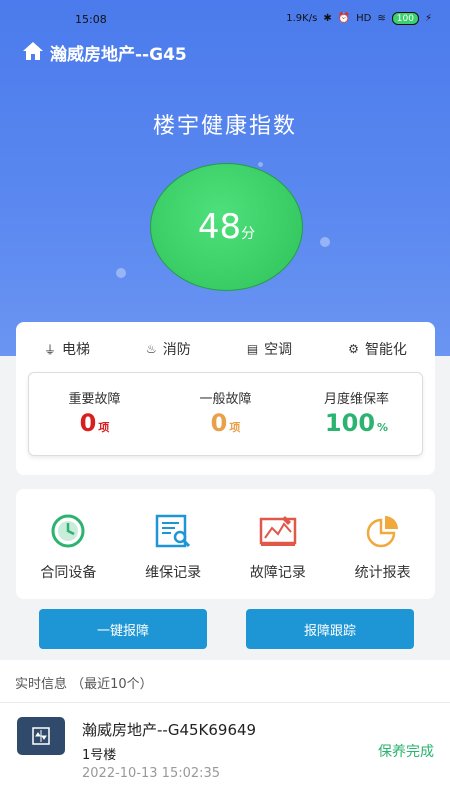  I want to click on stat-value-row: 100%, so click(356, 423).